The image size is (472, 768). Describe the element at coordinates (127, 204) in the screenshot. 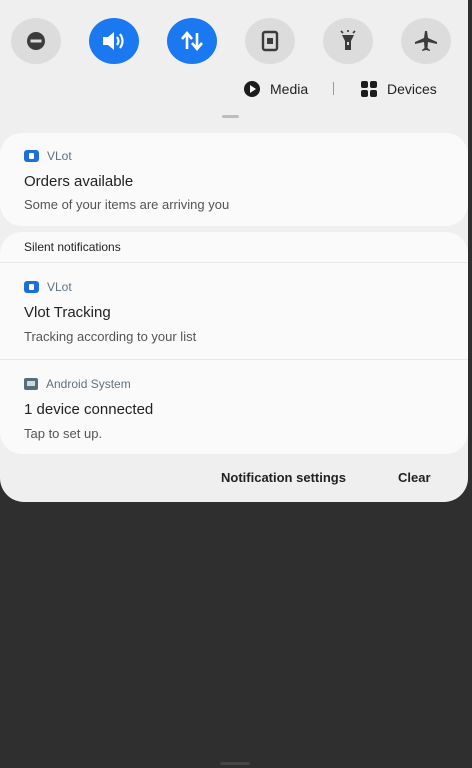

I see `notification-body: Some of your items are arriving you` at that location.